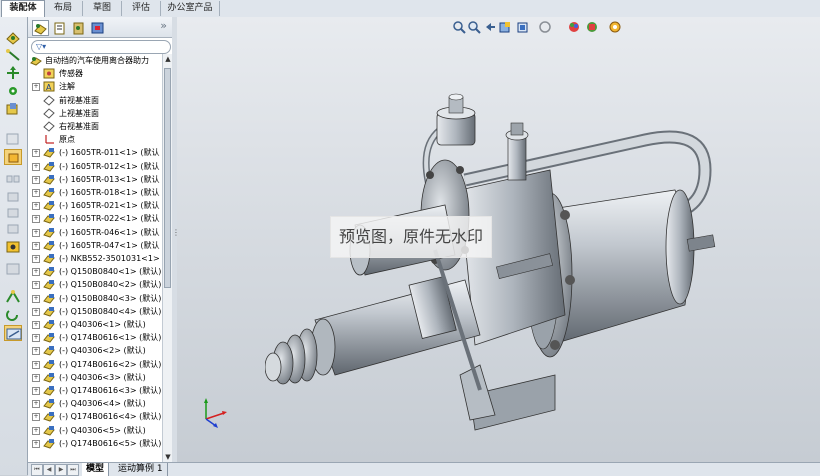 Image resolution: width=820 pixels, height=476 pixels. I want to click on zoom-to-fit-icon, so click(459, 27).